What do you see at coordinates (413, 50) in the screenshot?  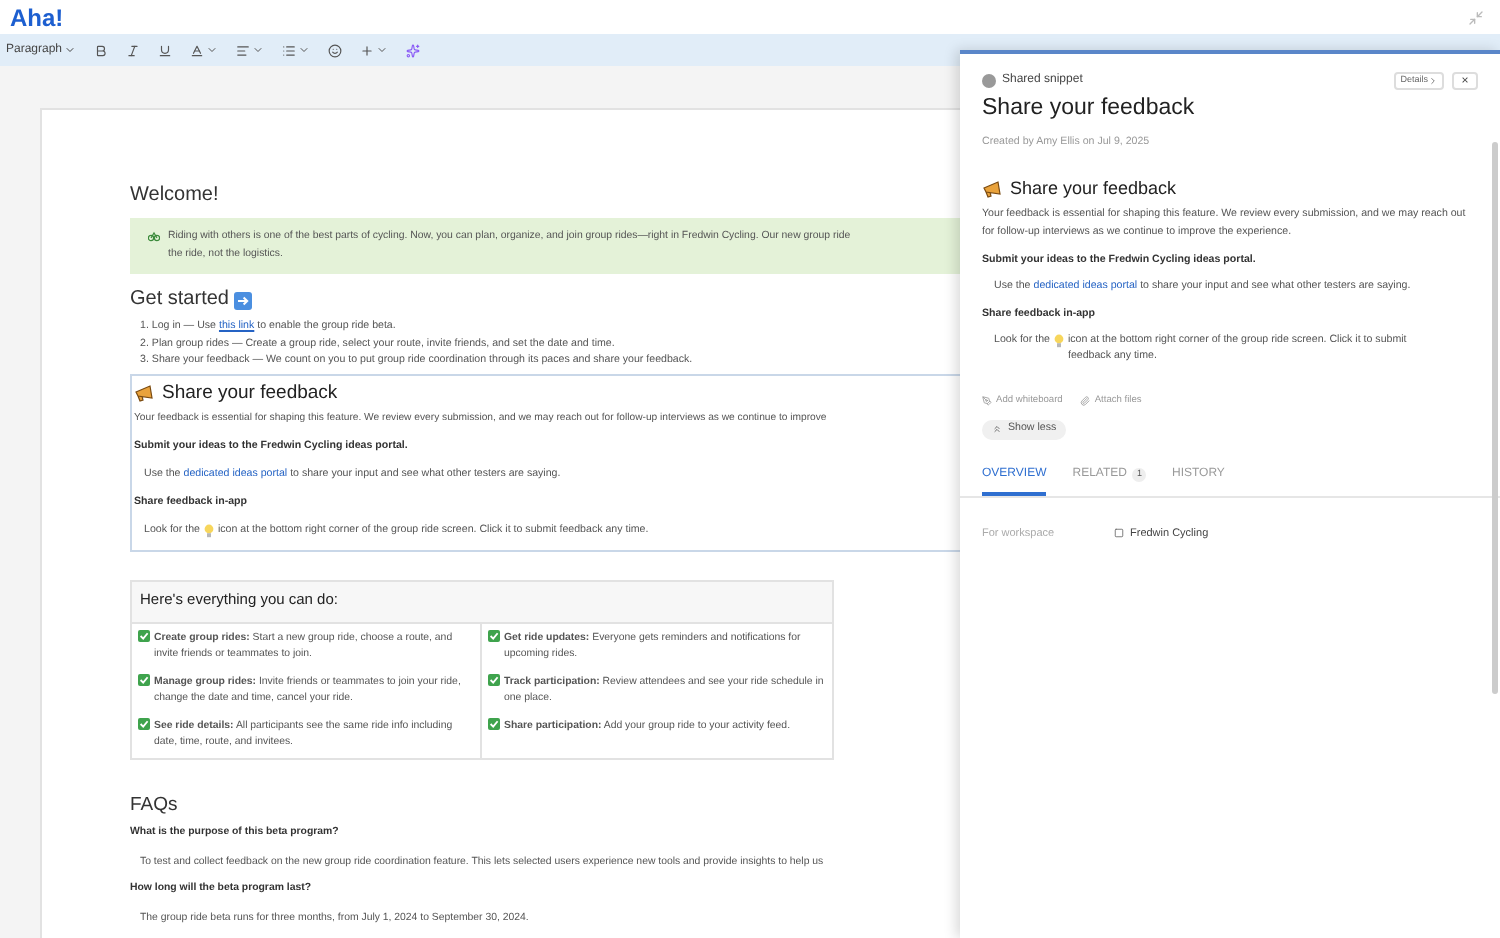 I see `sparkle-icon` at bounding box center [413, 50].